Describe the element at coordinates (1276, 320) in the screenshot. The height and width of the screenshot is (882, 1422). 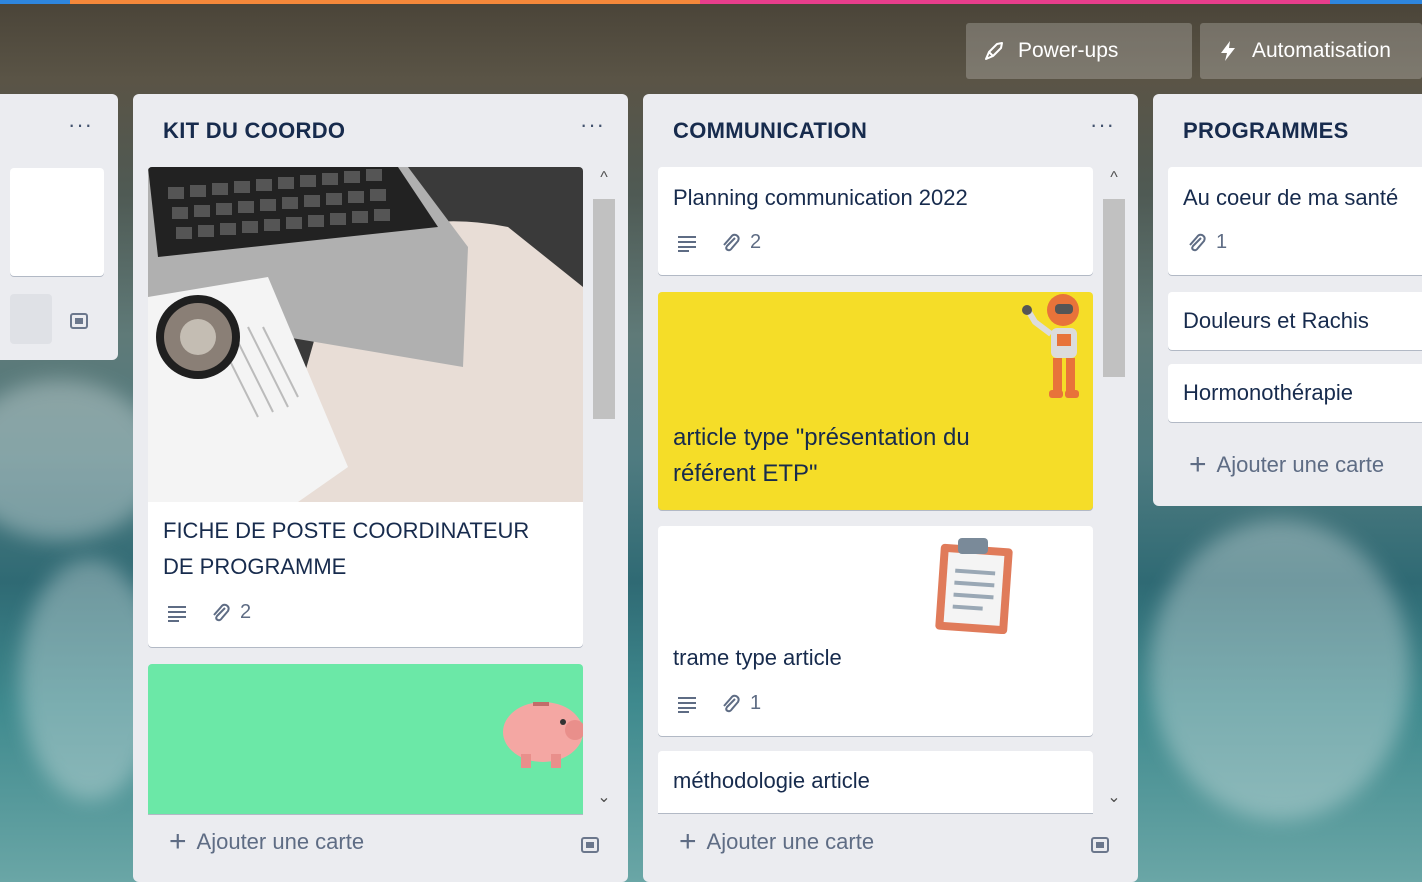
I see `card-title: Douleurs et Rachis` at that location.